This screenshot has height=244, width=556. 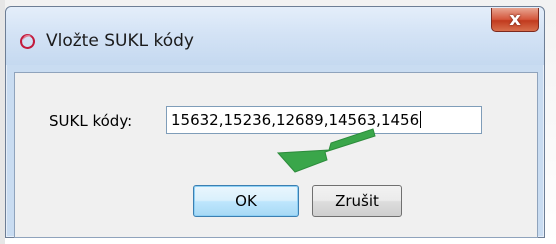 What do you see at coordinates (421, 119) in the screenshot?
I see `text-caret` at bounding box center [421, 119].